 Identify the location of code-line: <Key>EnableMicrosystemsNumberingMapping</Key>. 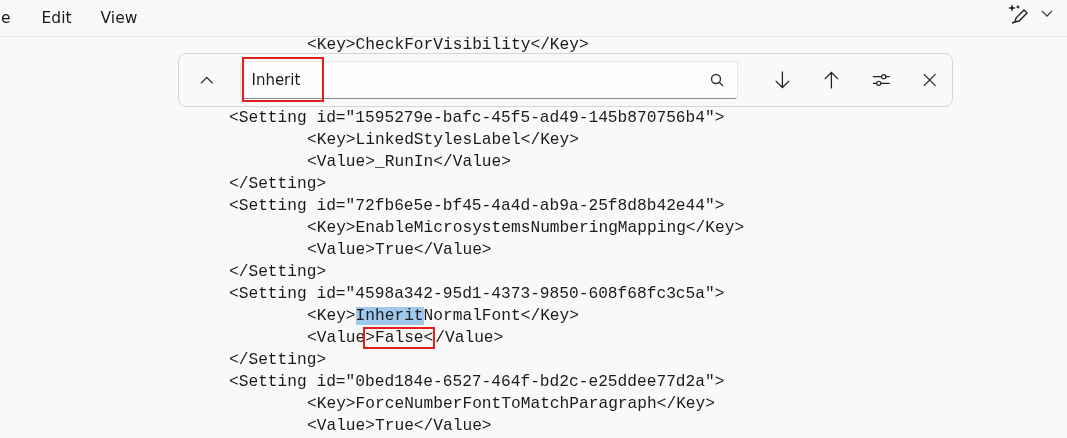
(526, 228).